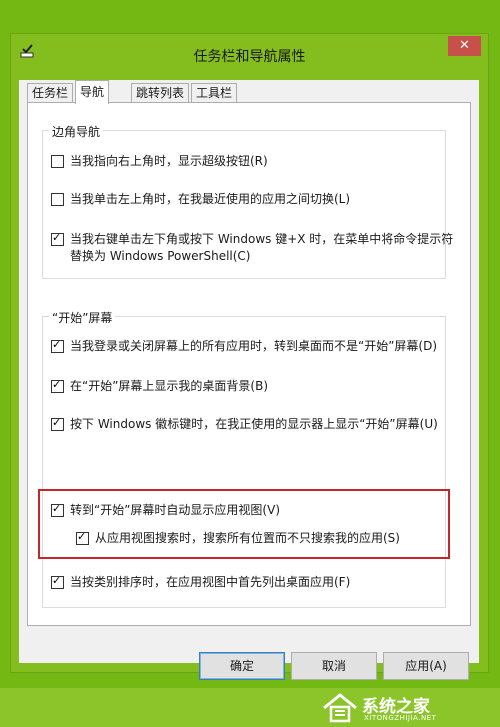  Describe the element at coordinates (340, 708) in the screenshot. I see `house-logo-icon` at that location.